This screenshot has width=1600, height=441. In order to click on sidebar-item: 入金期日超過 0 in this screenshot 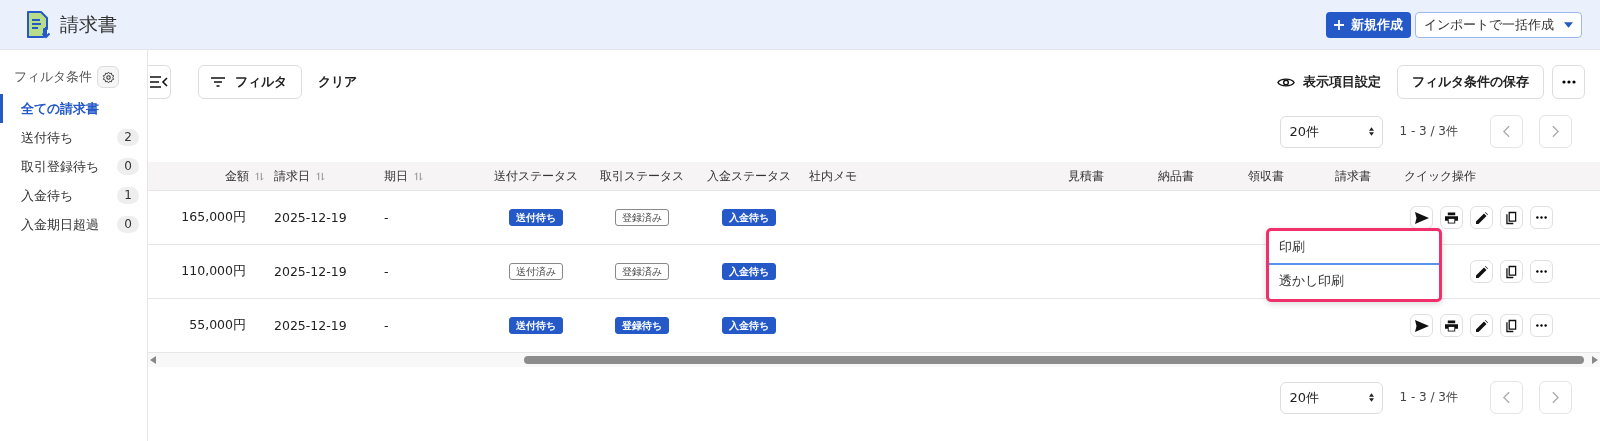, I will do `click(73, 224)`.